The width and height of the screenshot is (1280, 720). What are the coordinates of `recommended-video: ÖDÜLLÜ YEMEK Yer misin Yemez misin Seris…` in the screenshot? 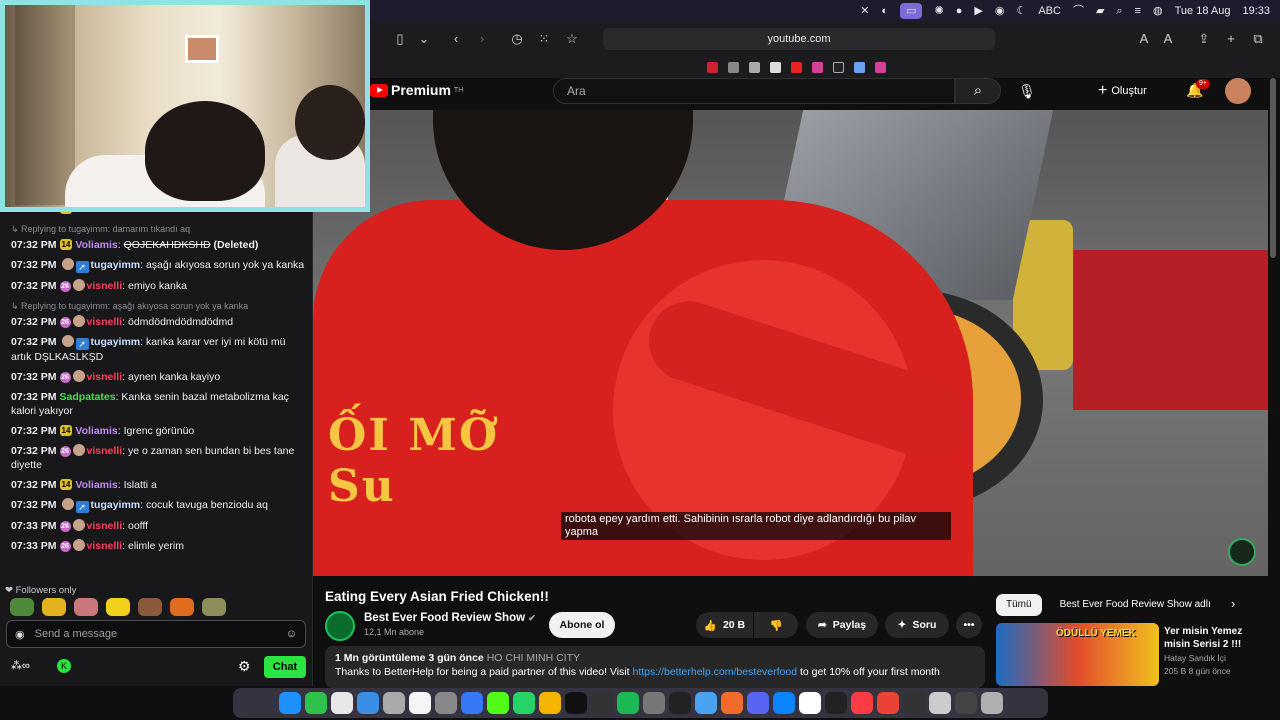 It's located at (1131, 654).